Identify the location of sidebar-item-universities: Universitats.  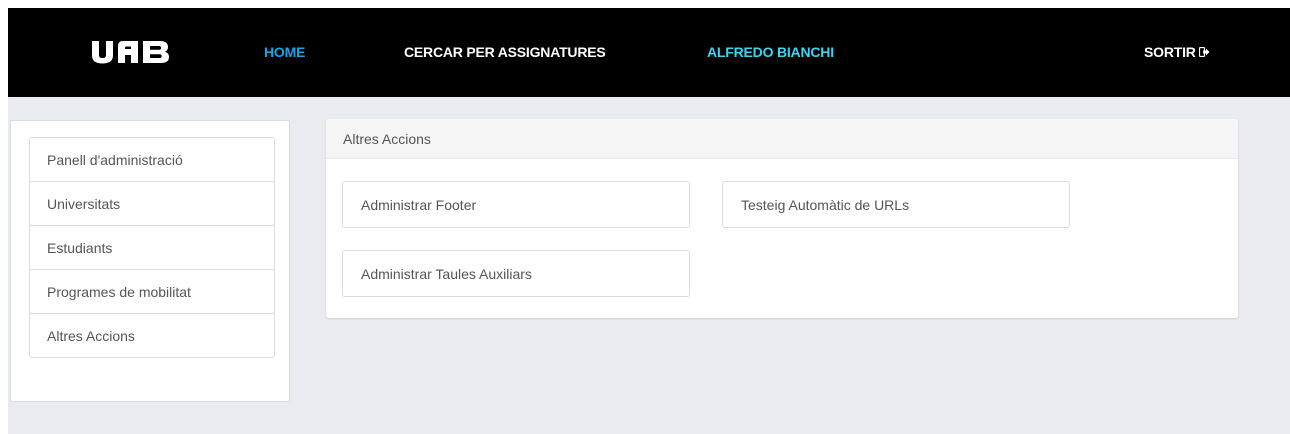
(152, 203).